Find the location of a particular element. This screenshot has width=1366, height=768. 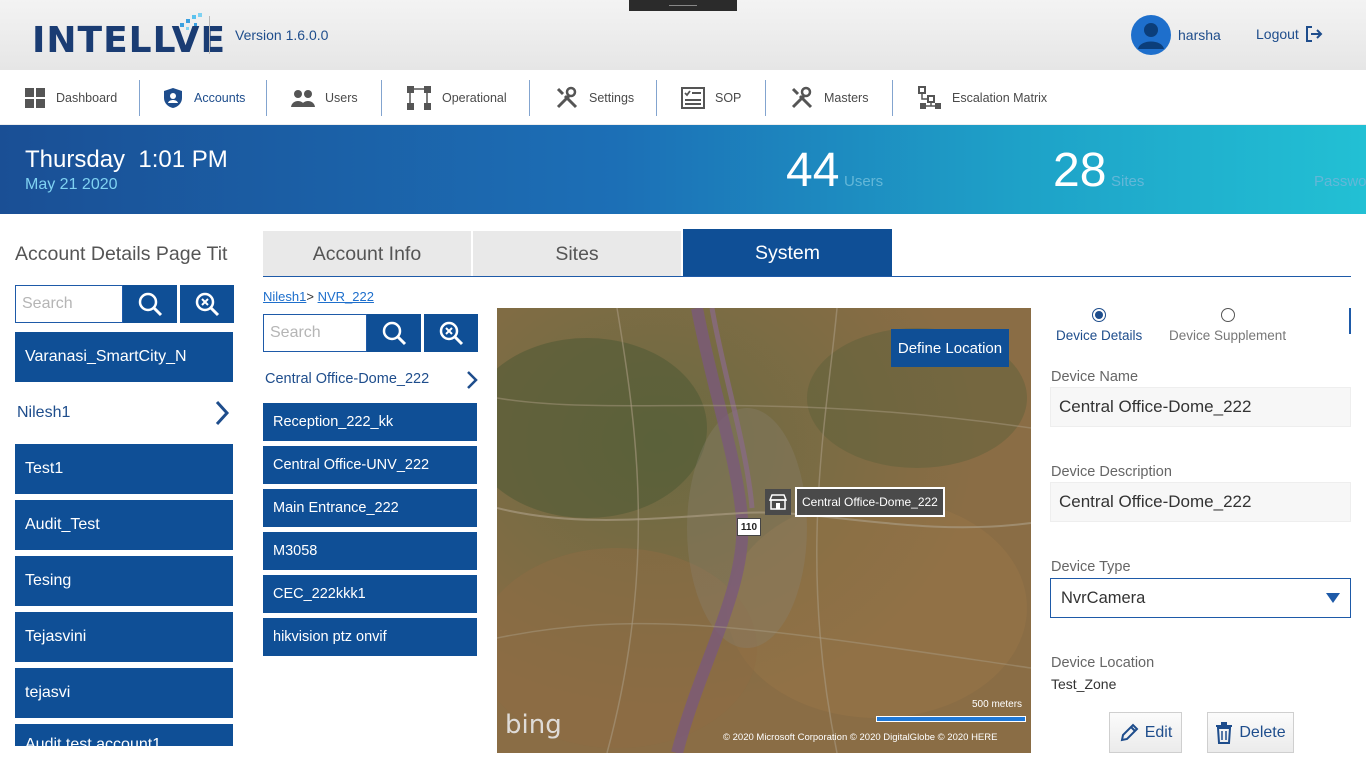

map-scale-label: 500 meters is located at coordinates (997, 704).